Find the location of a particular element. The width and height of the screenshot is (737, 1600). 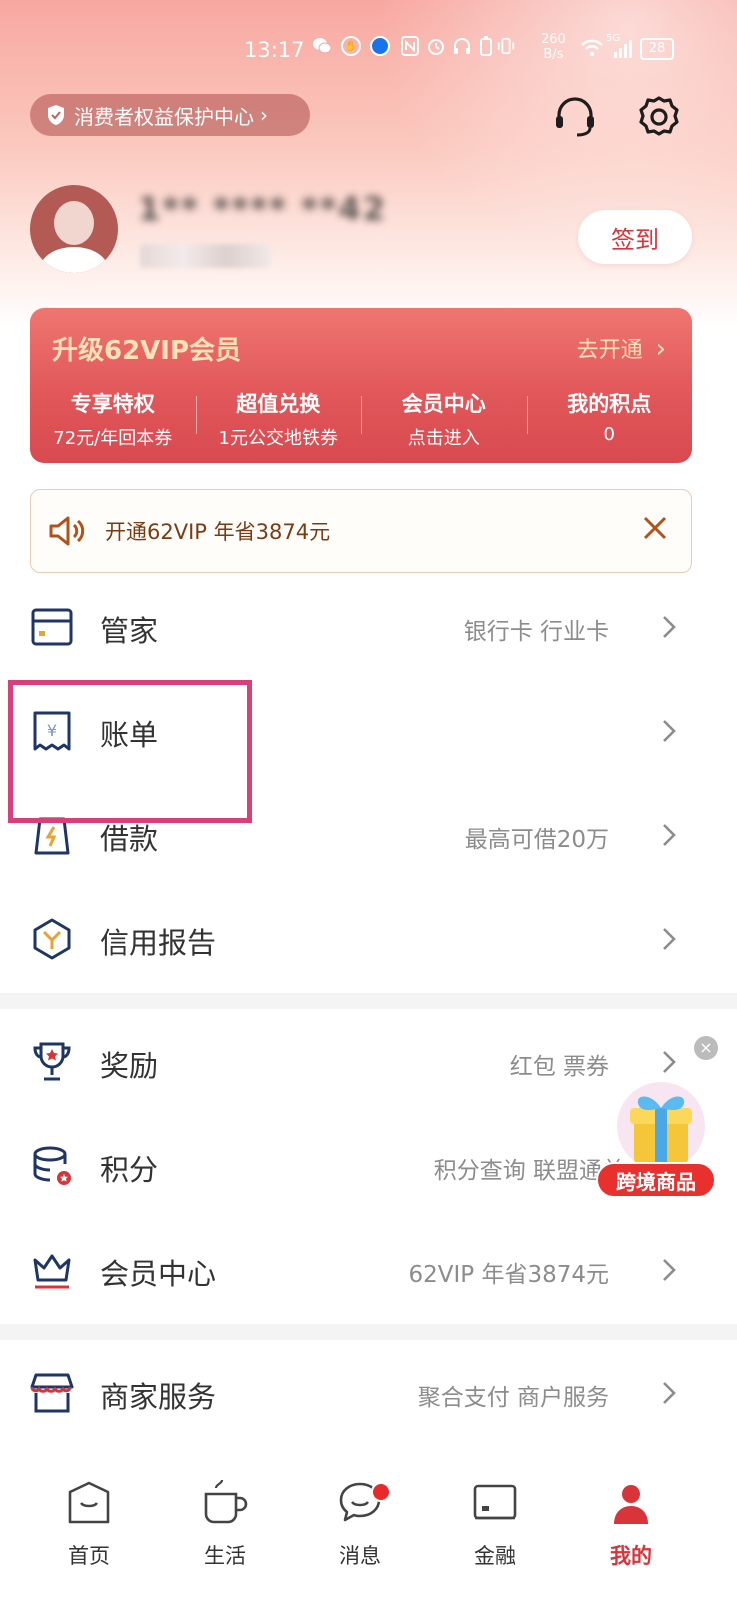

status-time: 13:17 is located at coordinates (274, 50).